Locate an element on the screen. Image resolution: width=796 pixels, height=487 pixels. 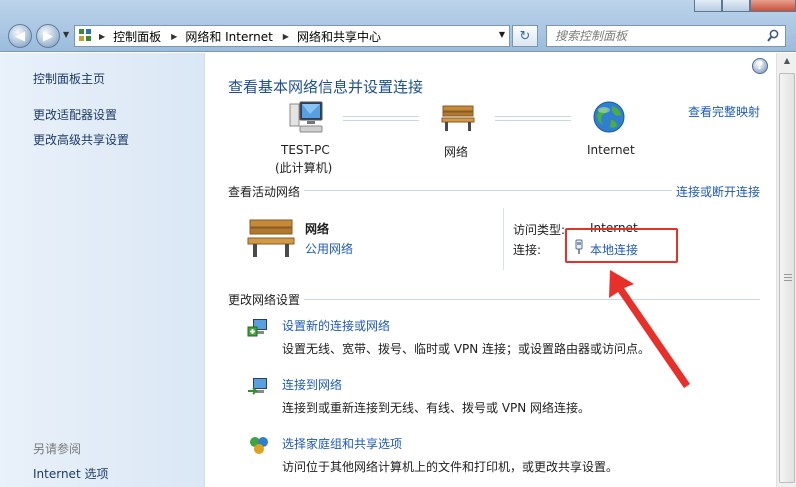
back-button: ◀ is located at coordinates (20, 36).